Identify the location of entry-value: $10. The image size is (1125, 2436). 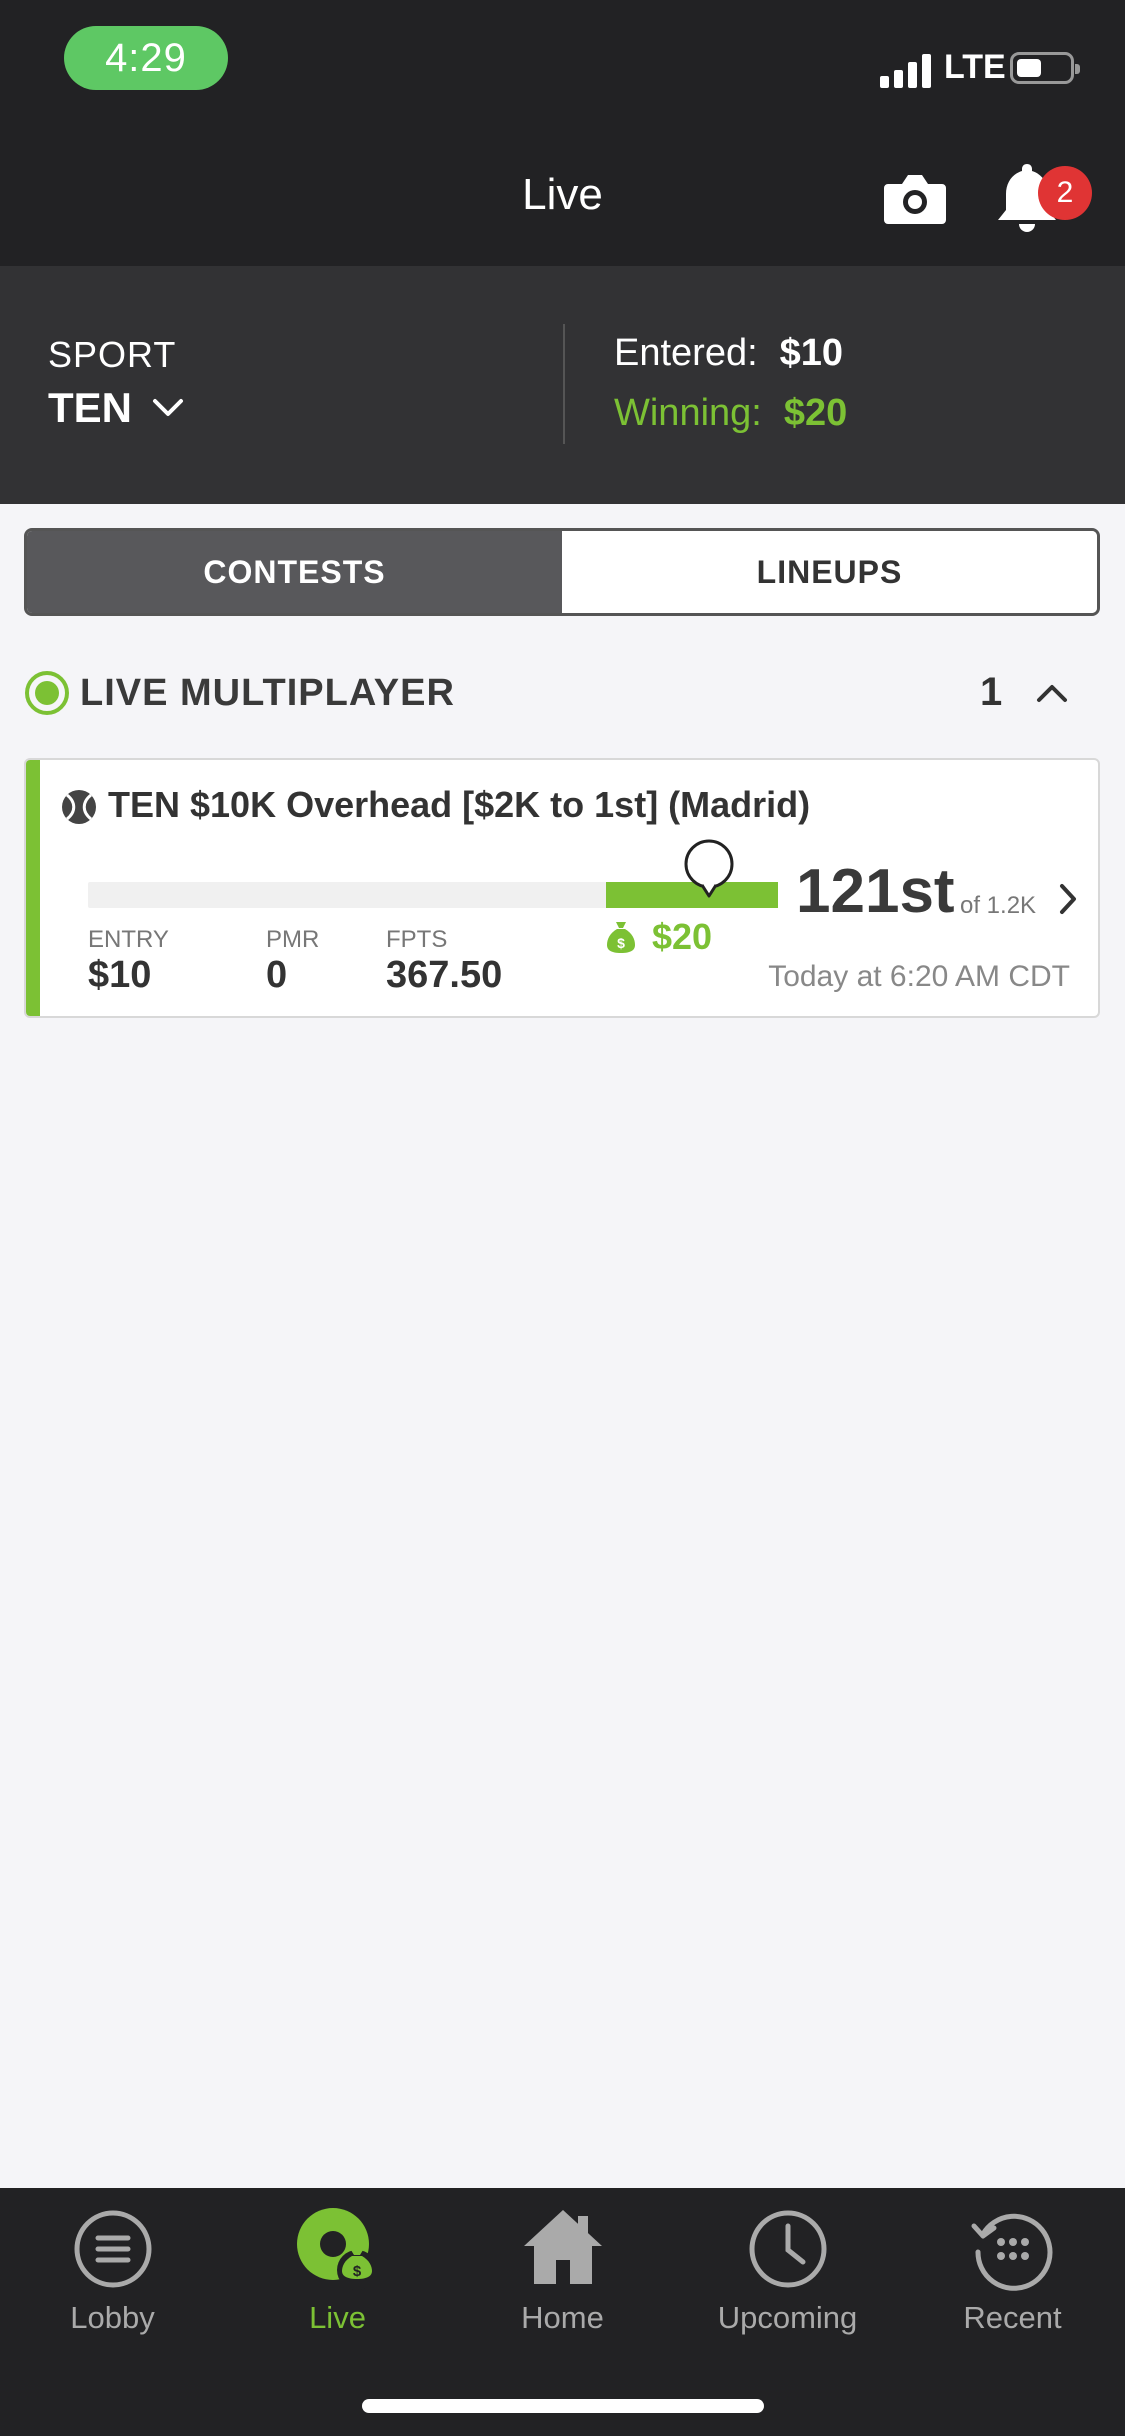
(120, 975).